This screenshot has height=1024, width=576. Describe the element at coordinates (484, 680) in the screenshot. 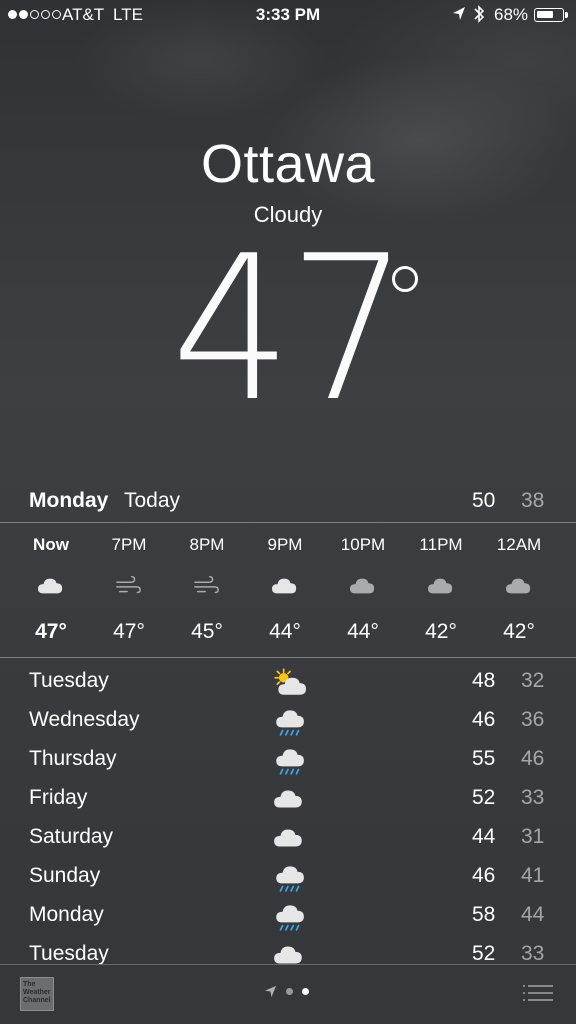

I see `daily-high: 48` at that location.